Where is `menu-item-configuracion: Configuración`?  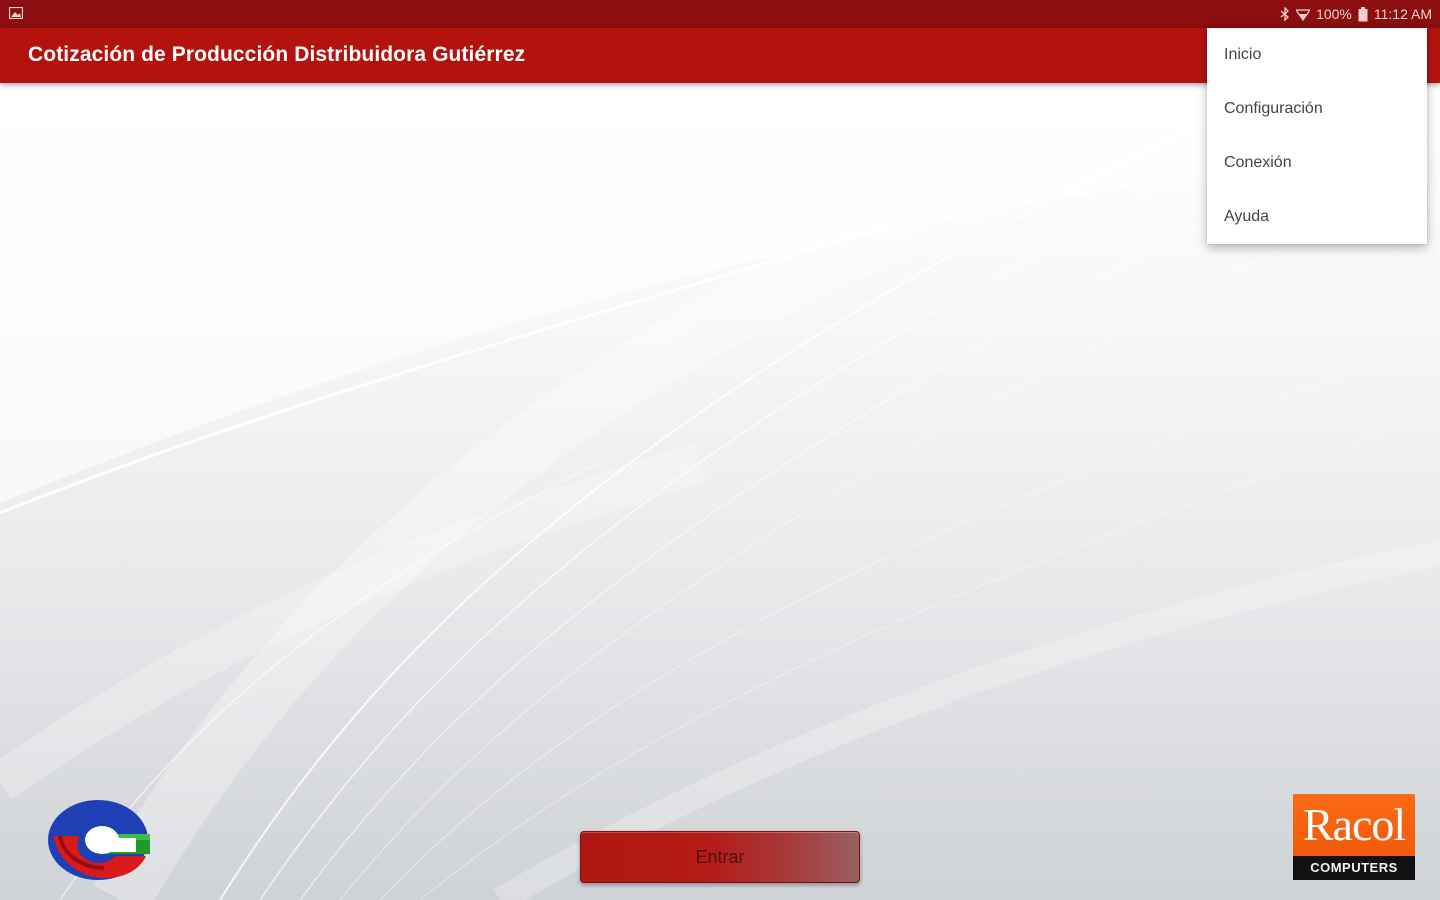
menu-item-configuracion: Configuración is located at coordinates (1317, 109).